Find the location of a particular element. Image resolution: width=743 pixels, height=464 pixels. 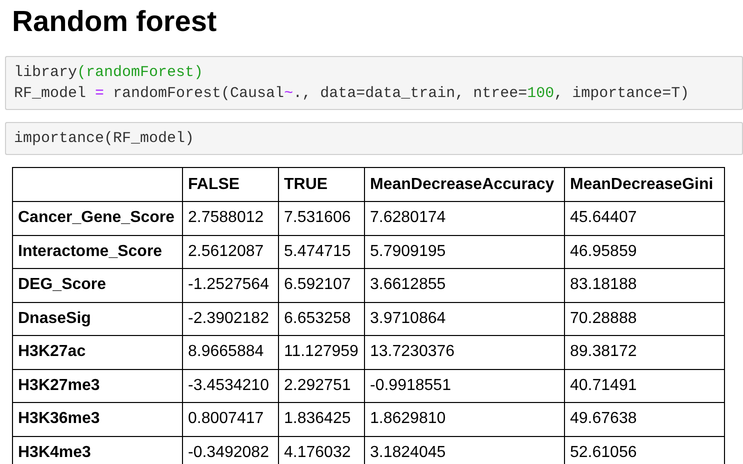

table-cell: 2.7588012 is located at coordinates (230, 218).